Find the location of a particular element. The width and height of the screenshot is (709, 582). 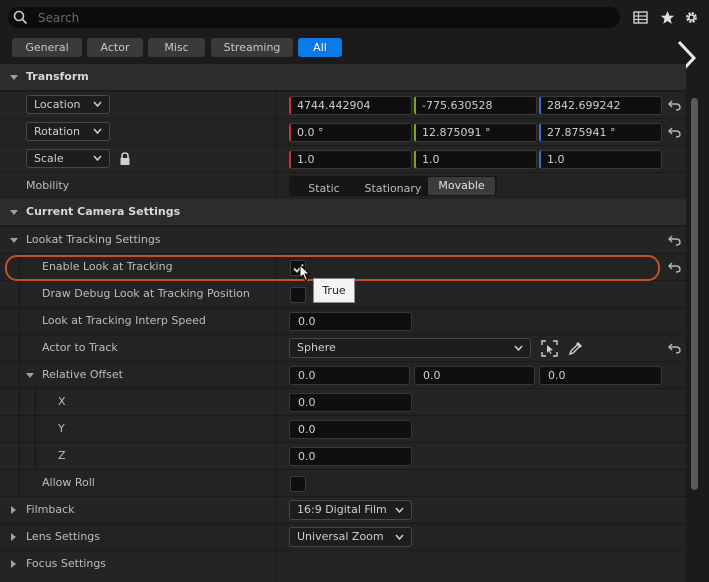

offset-z-row: Z 0.0 is located at coordinates (343, 456).